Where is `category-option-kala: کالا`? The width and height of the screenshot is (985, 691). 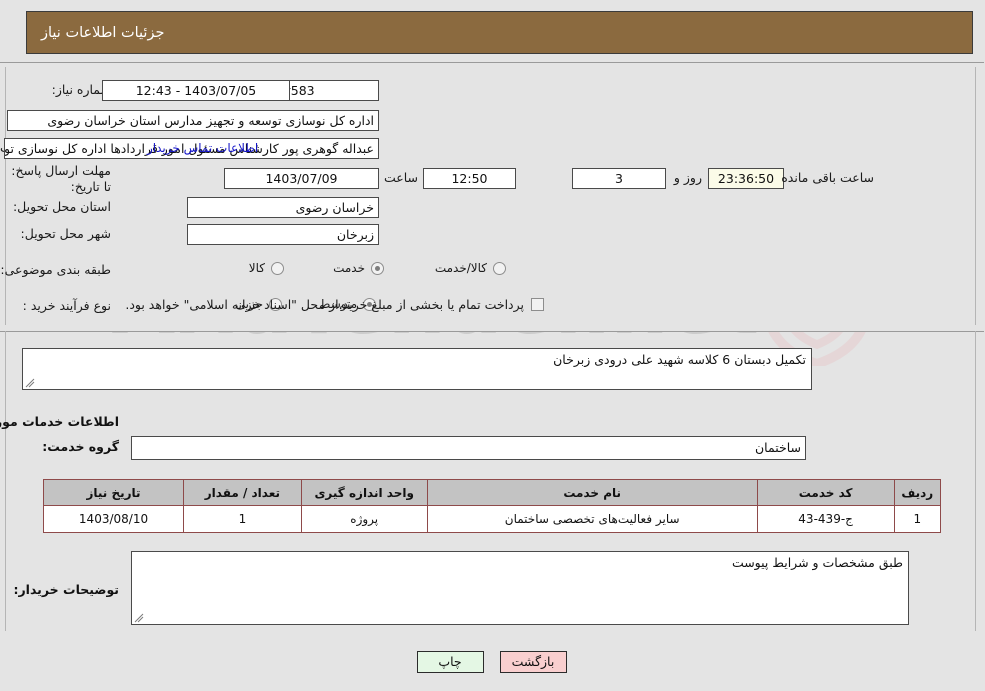 category-option-kala: کالا is located at coordinates (267, 268).